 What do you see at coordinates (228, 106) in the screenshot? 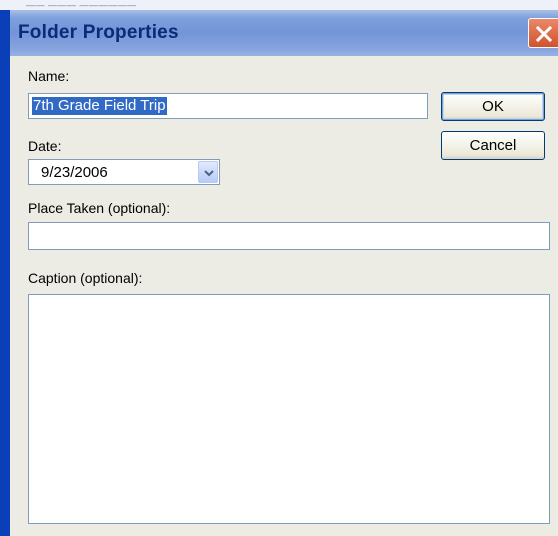
I see `name-field: 7th Grade Field Trip` at bounding box center [228, 106].